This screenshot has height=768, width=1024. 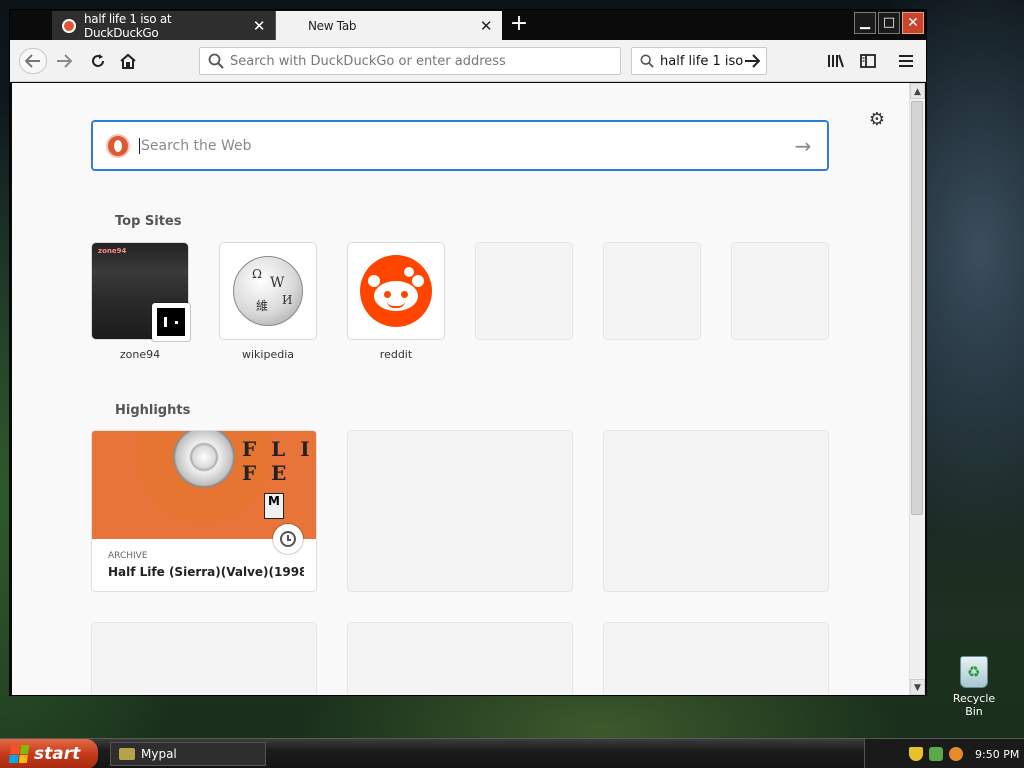 What do you see at coordinates (465, 145) in the screenshot?
I see `web-search-placeholder: Search the Web` at bounding box center [465, 145].